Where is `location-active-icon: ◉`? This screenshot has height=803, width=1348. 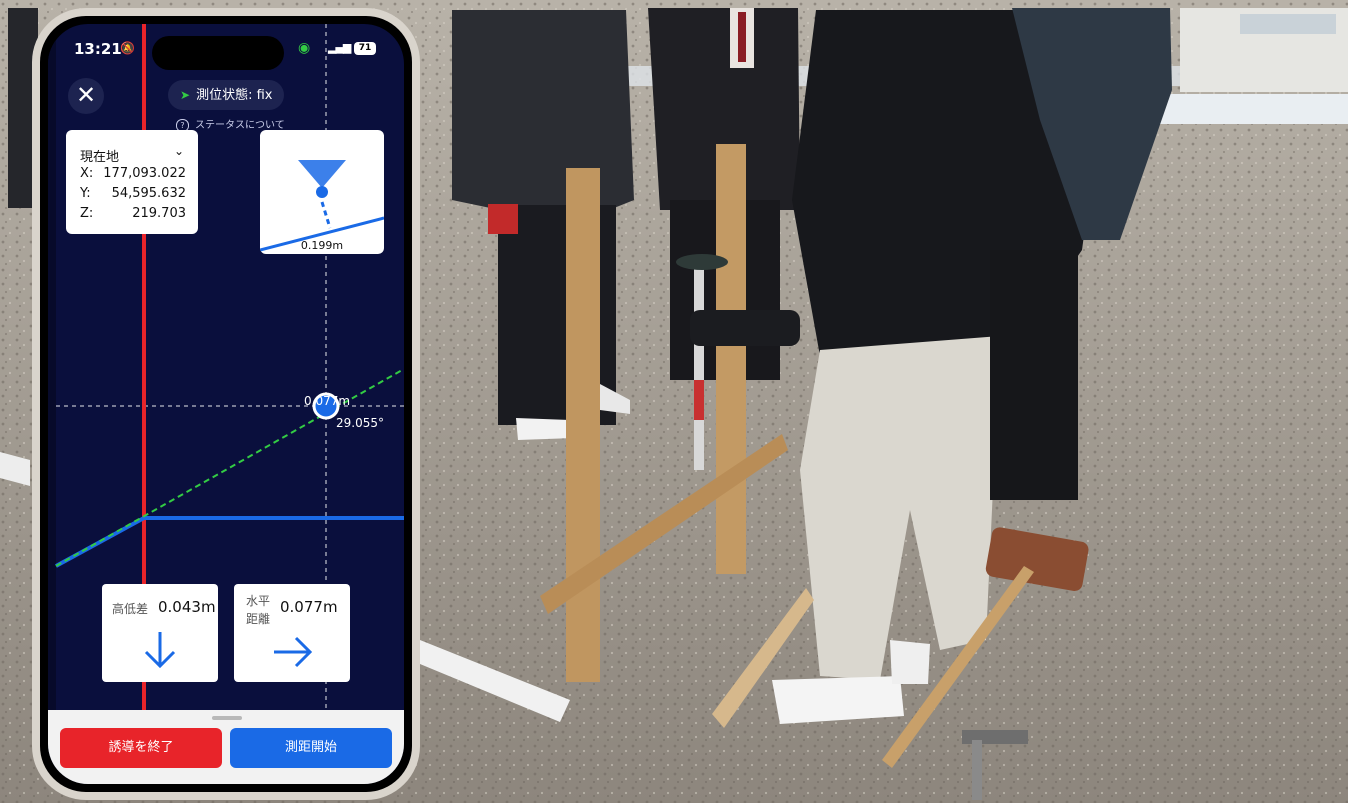
location-active-icon: ◉ is located at coordinates (304, 48).